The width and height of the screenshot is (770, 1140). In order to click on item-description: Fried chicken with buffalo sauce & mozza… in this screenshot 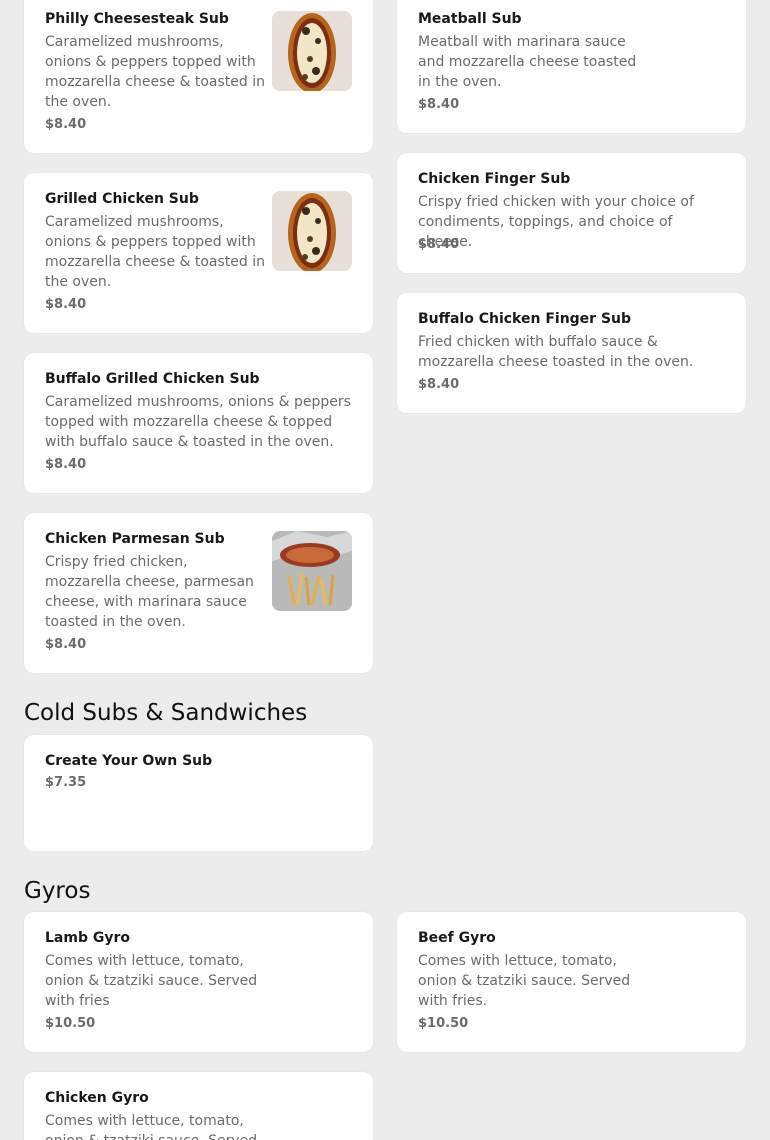, I will do `click(556, 352)`.